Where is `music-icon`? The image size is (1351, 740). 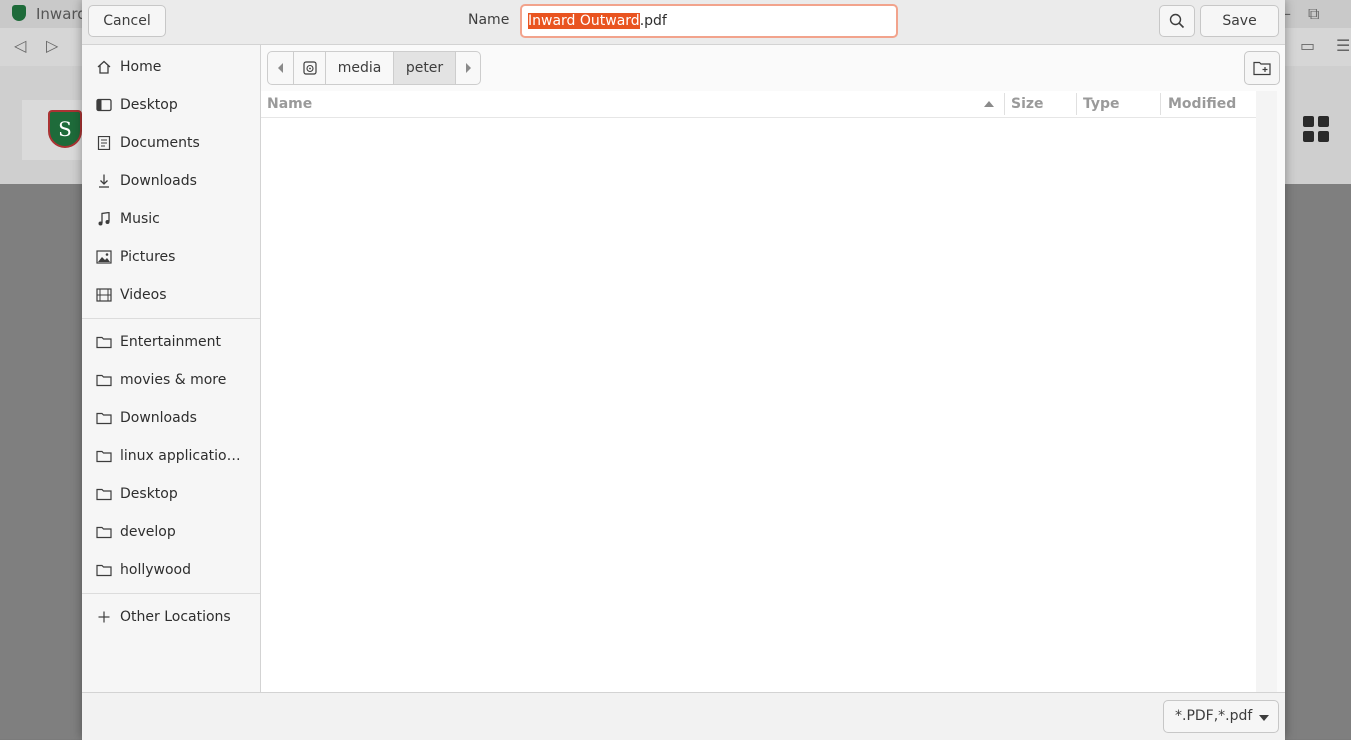
music-icon is located at coordinates (104, 219).